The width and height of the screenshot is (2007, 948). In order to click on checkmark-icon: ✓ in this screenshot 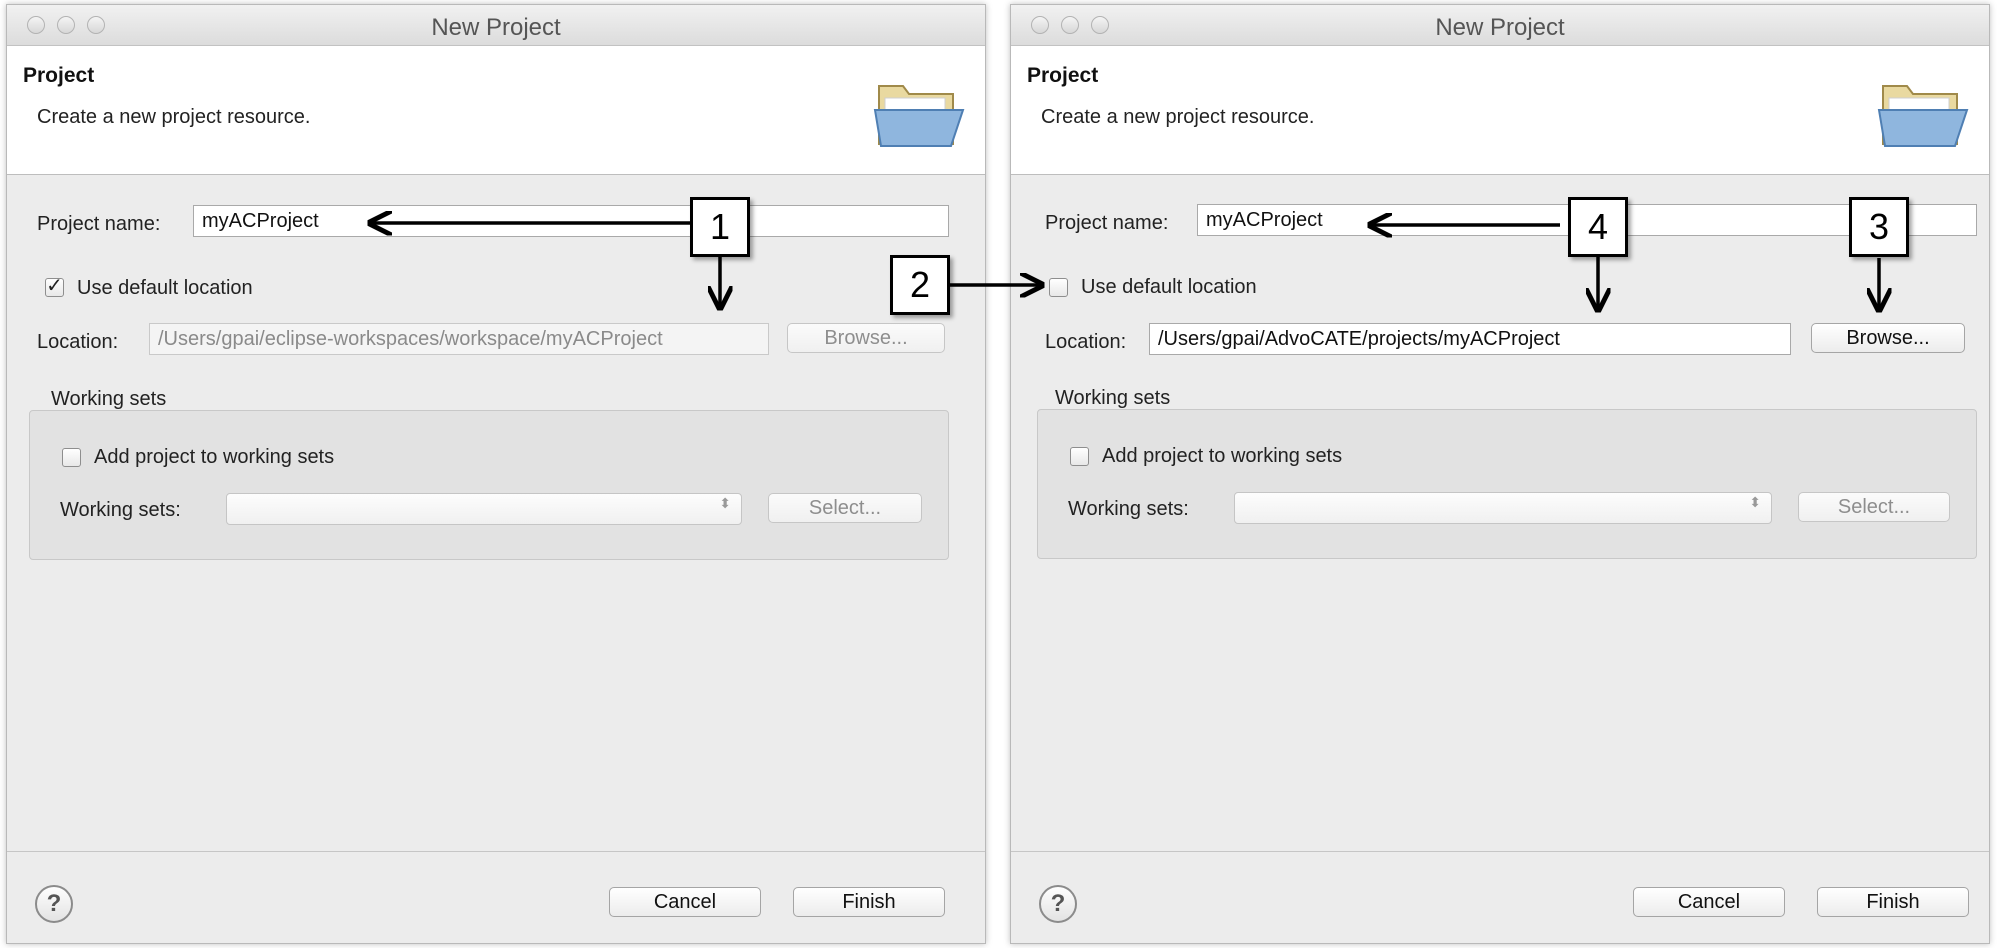, I will do `click(54, 286)`.